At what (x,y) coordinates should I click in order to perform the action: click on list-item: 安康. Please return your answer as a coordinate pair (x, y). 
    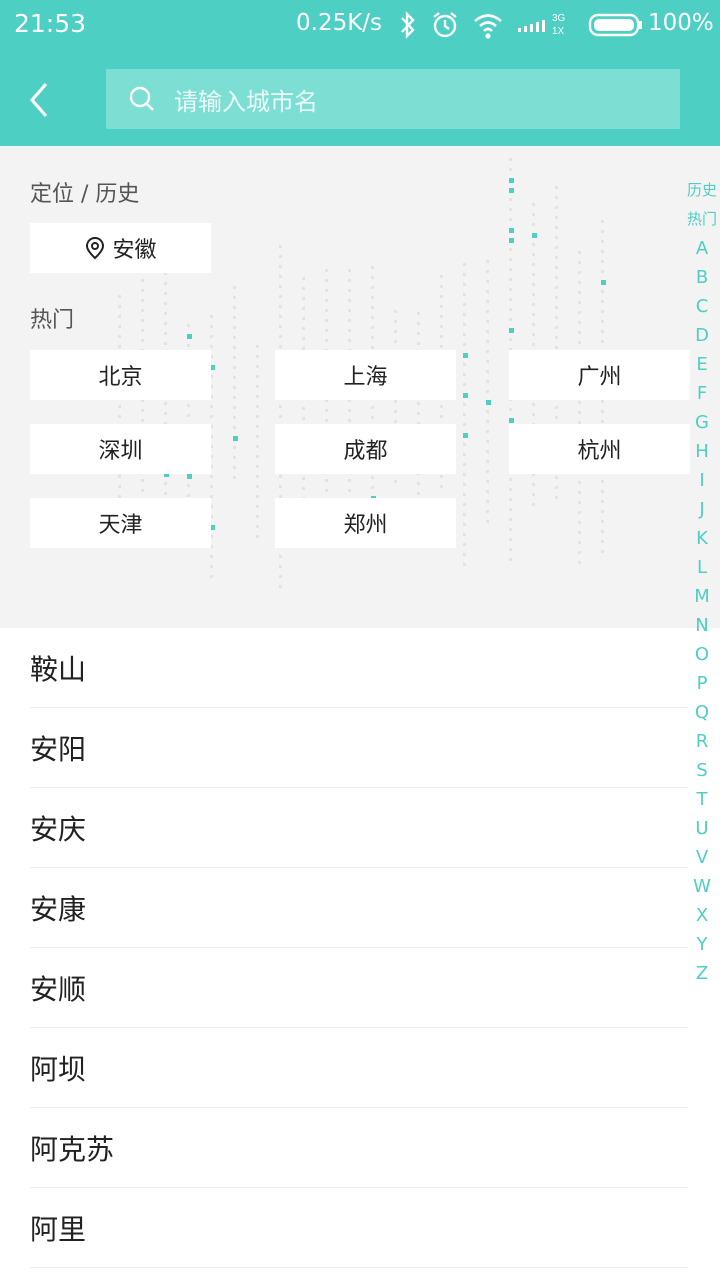
    Looking at the image, I should click on (359, 908).